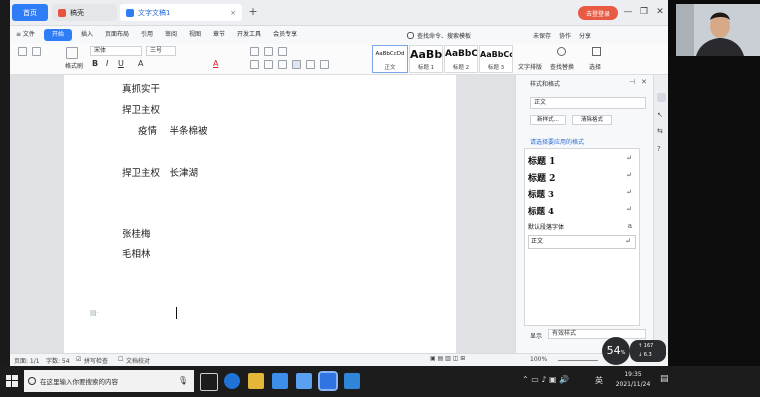 This screenshot has width=760, height=397. I want to click on text-layout-button: 文字排版, so click(530, 66).